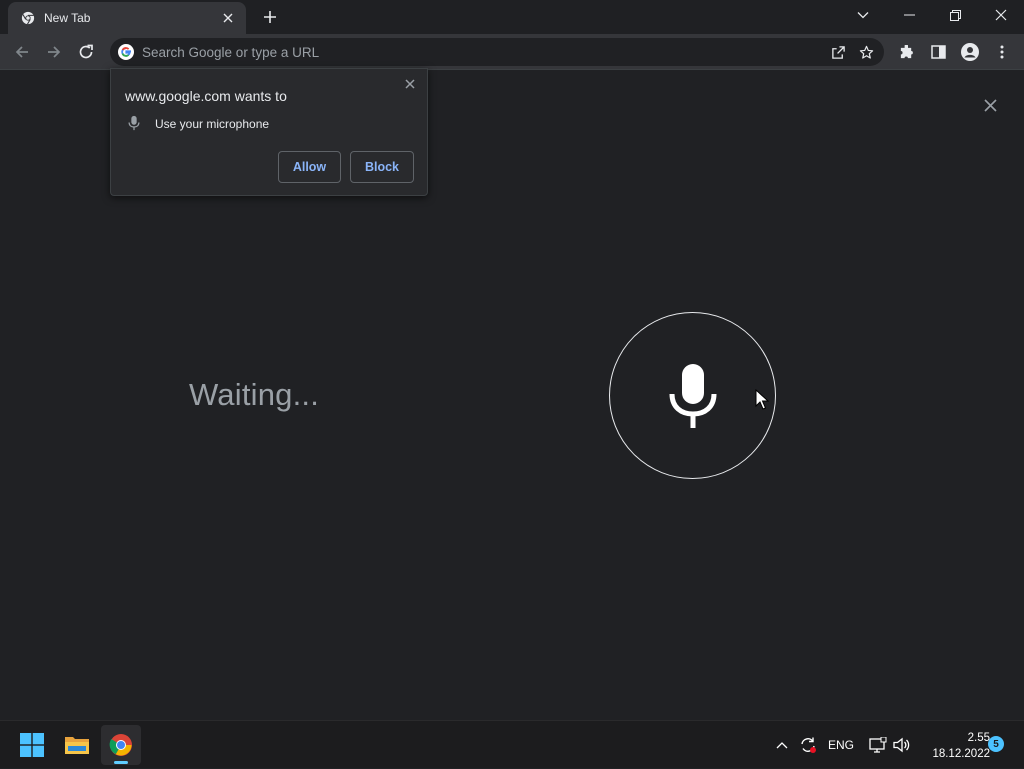 The height and width of the screenshot is (769, 1024). What do you see at coordinates (512, 744) in the screenshot?
I see `taskbar: ENG 2.55 18.12.2022 5` at bounding box center [512, 744].